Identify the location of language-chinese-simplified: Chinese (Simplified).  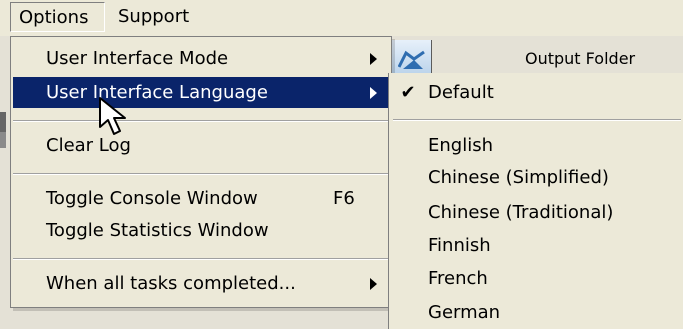
(536, 177).